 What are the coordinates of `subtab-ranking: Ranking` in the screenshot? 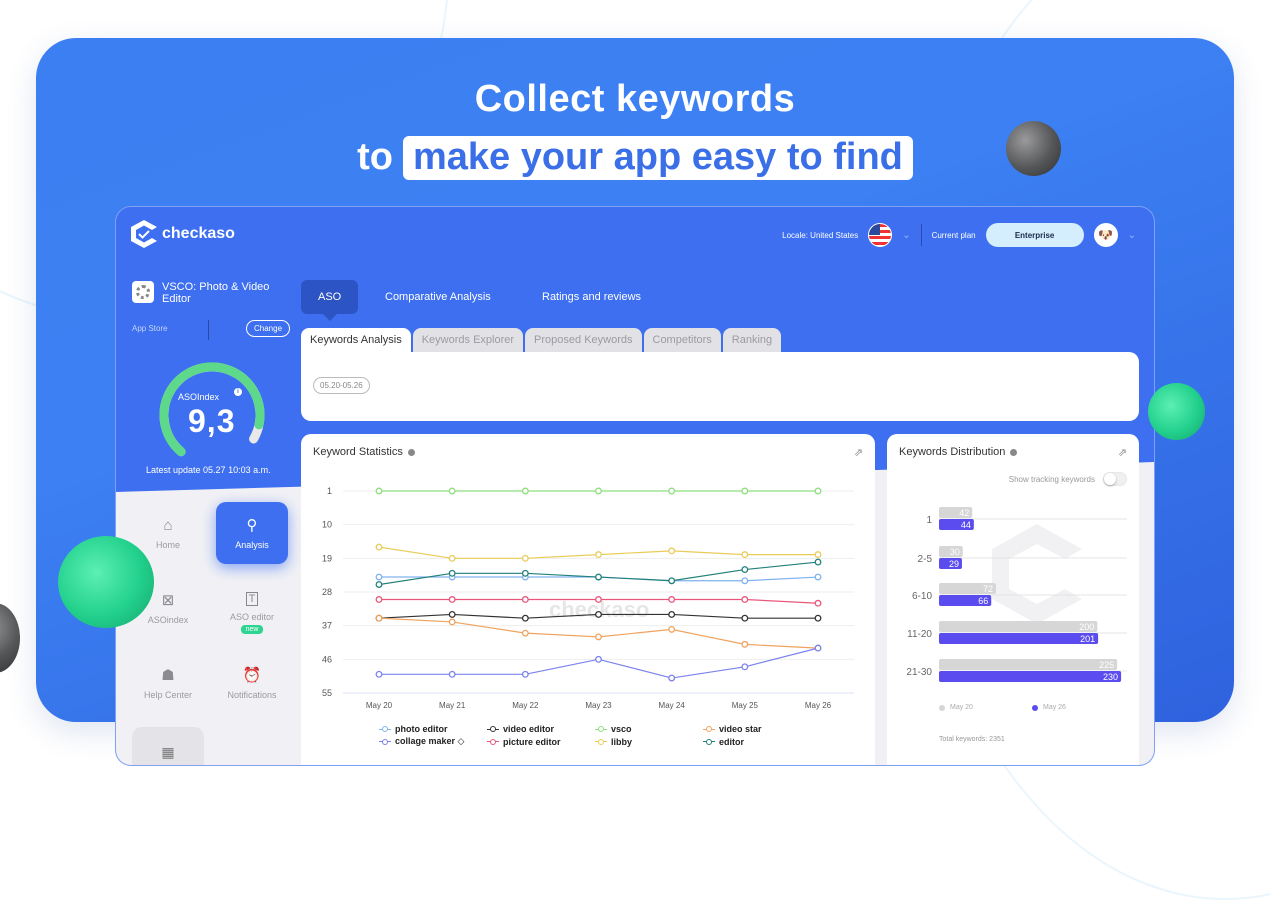 It's located at (752, 340).